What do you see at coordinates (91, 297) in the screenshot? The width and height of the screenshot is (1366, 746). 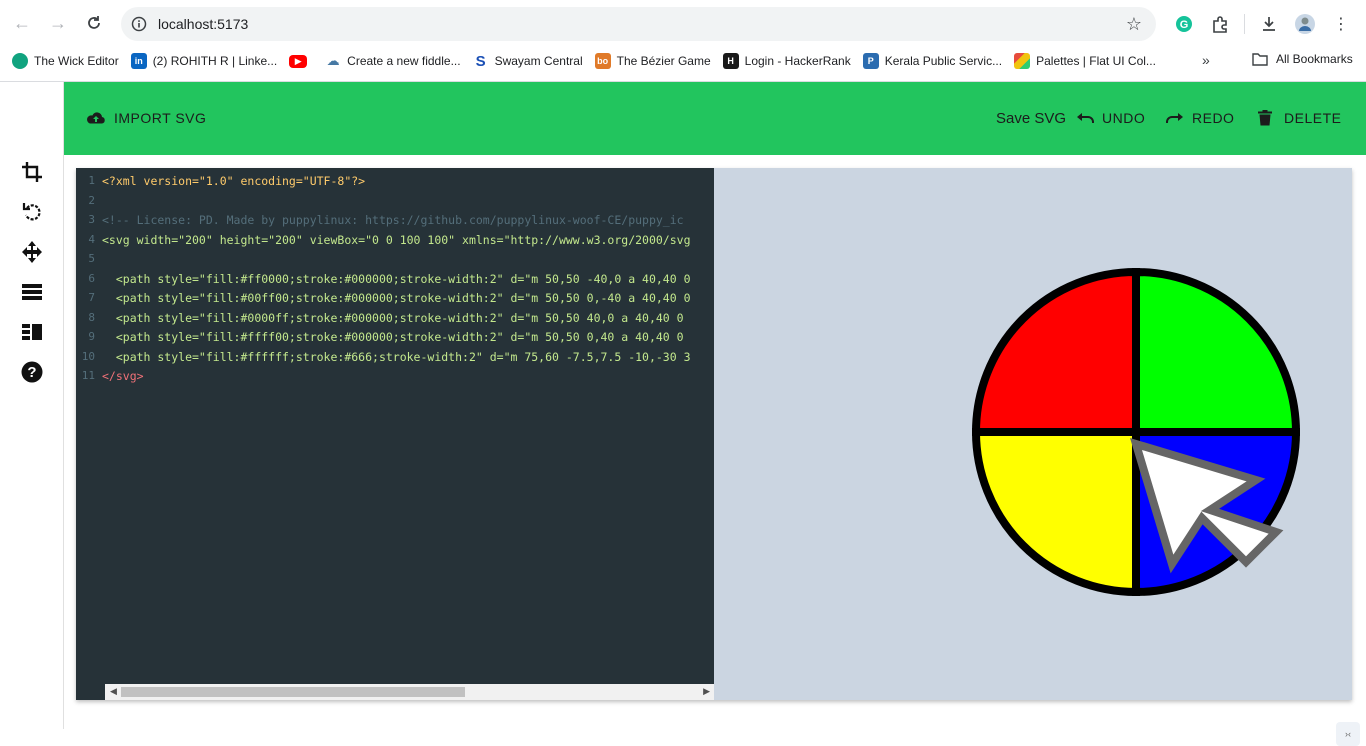 I see `line-number: 7` at bounding box center [91, 297].